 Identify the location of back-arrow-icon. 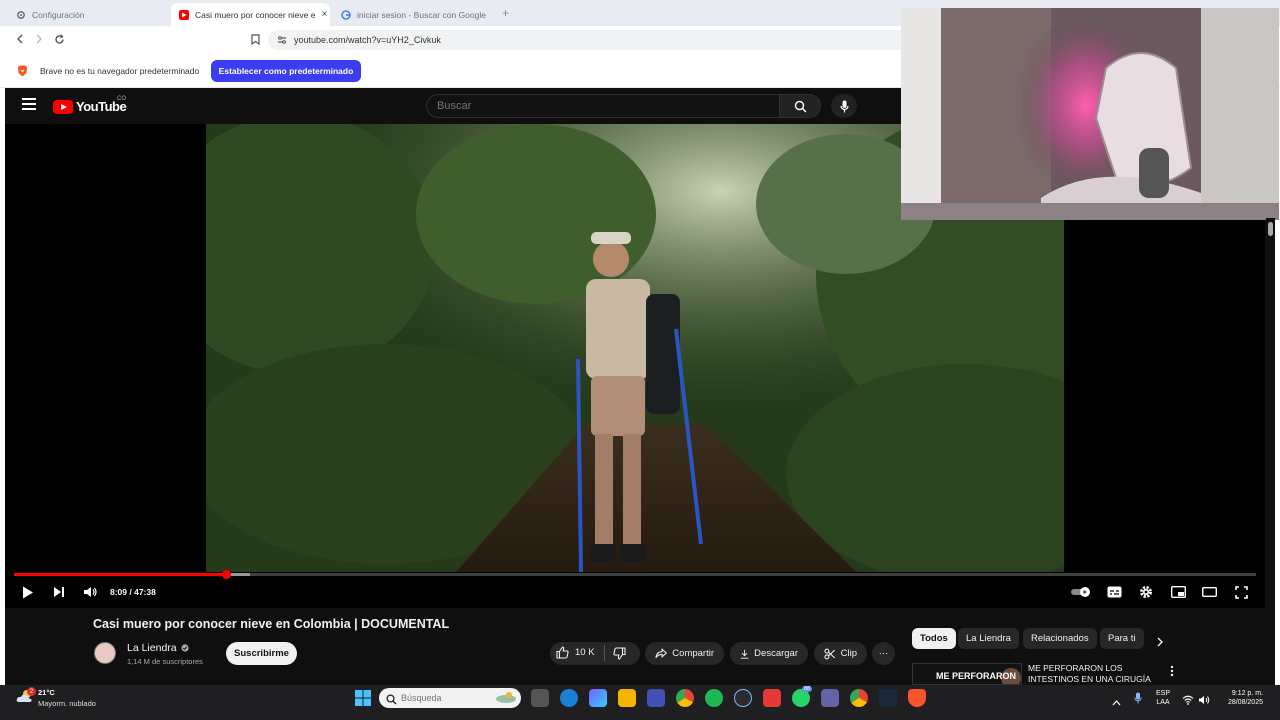
(20, 39).